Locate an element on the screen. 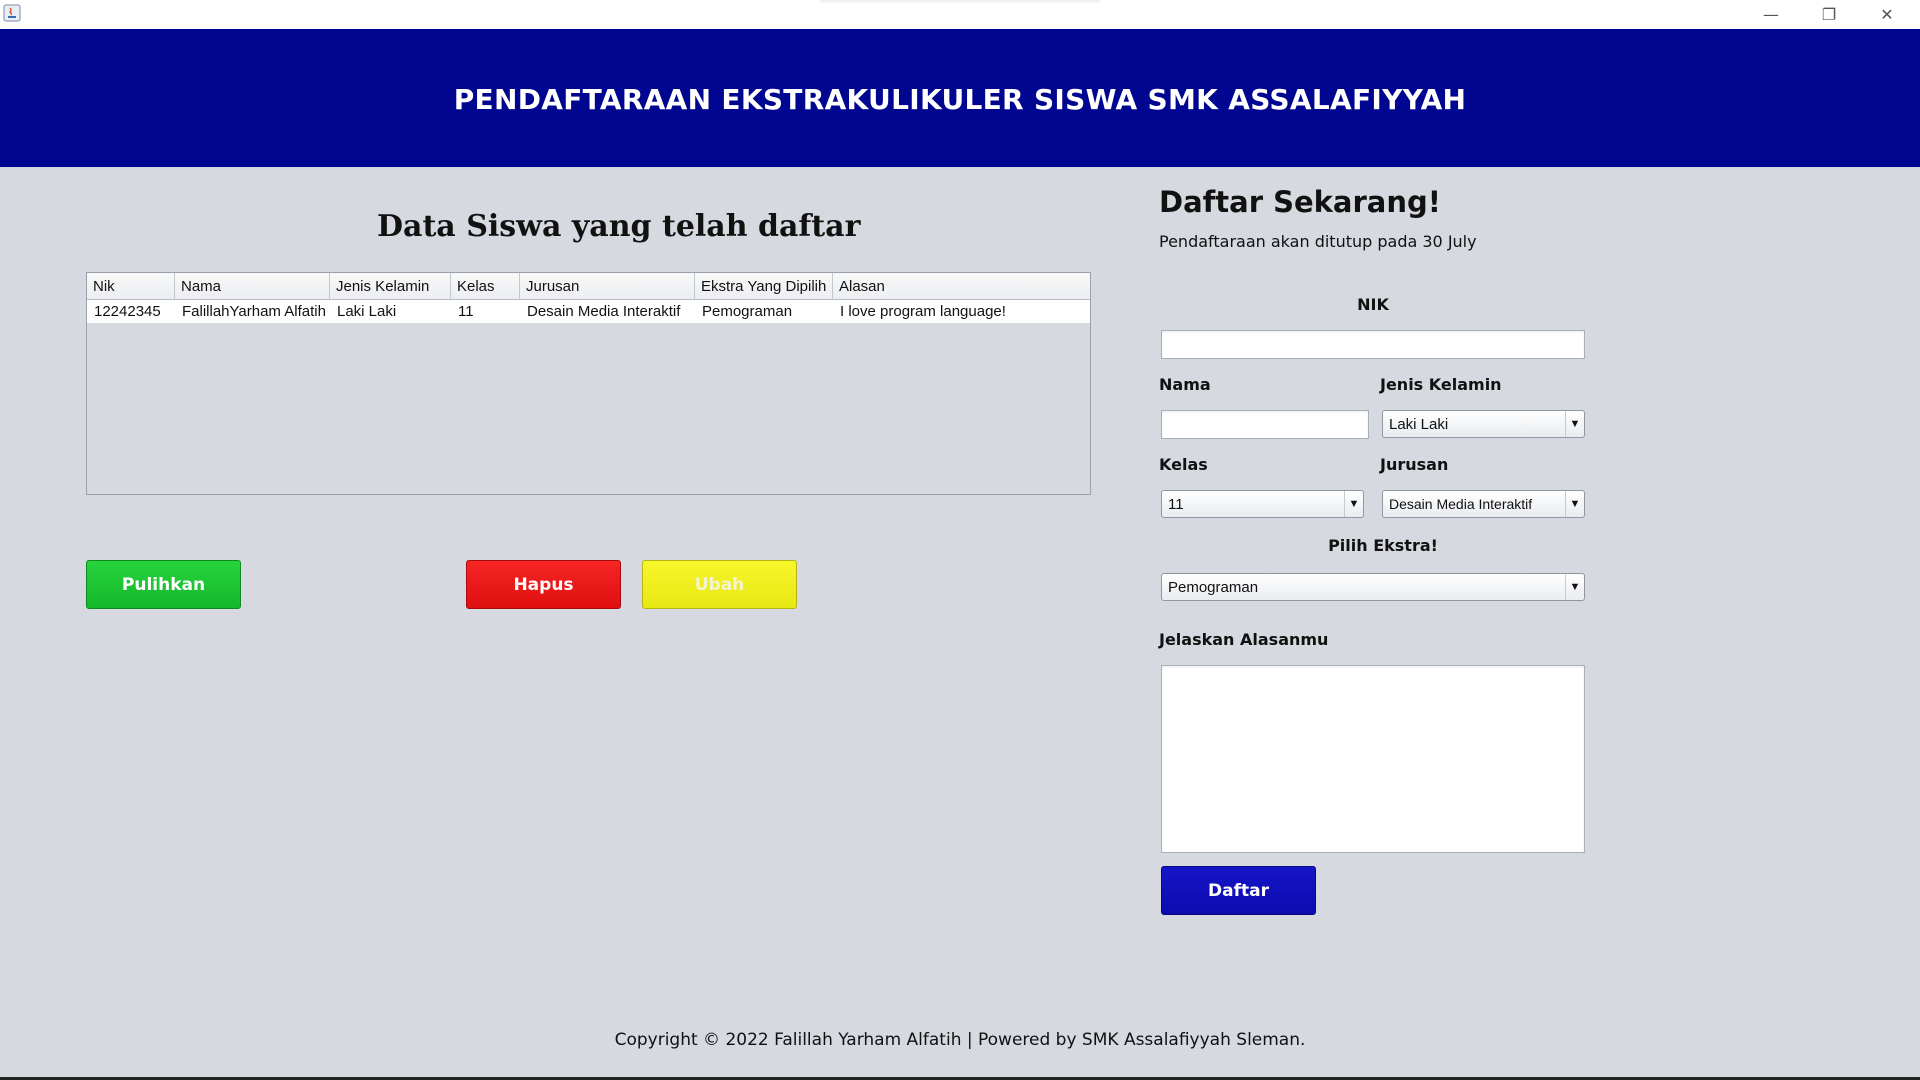 This screenshot has height=1080, width=1920. form-subtitle: Pendaftaraan akan ditutup pada 30 July is located at coordinates (1318, 241).